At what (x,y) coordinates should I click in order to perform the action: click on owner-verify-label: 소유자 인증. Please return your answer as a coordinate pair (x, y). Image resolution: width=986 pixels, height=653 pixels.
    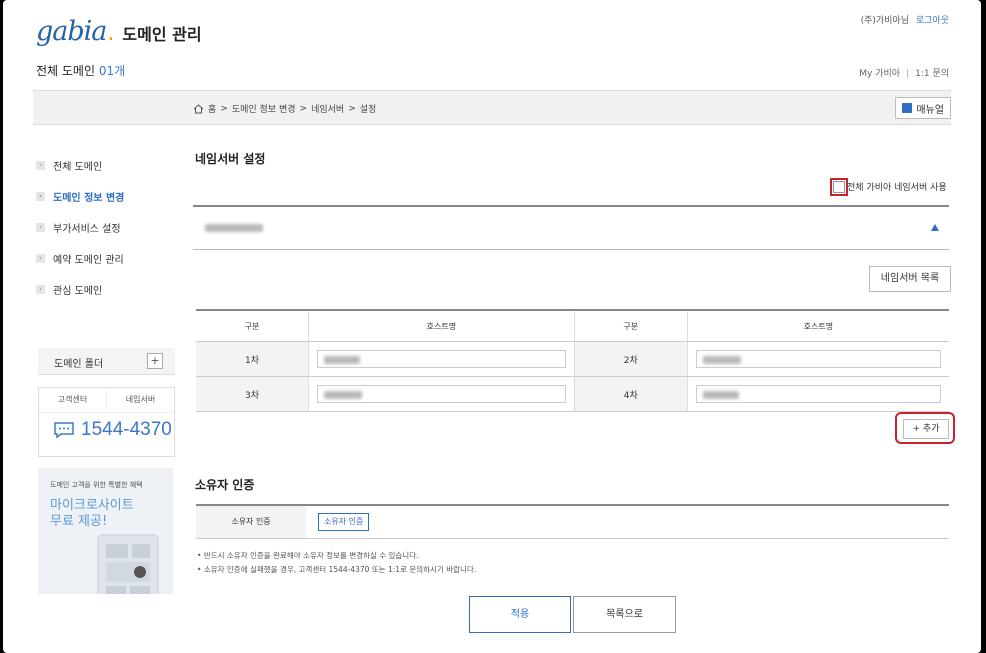
    Looking at the image, I should click on (251, 522).